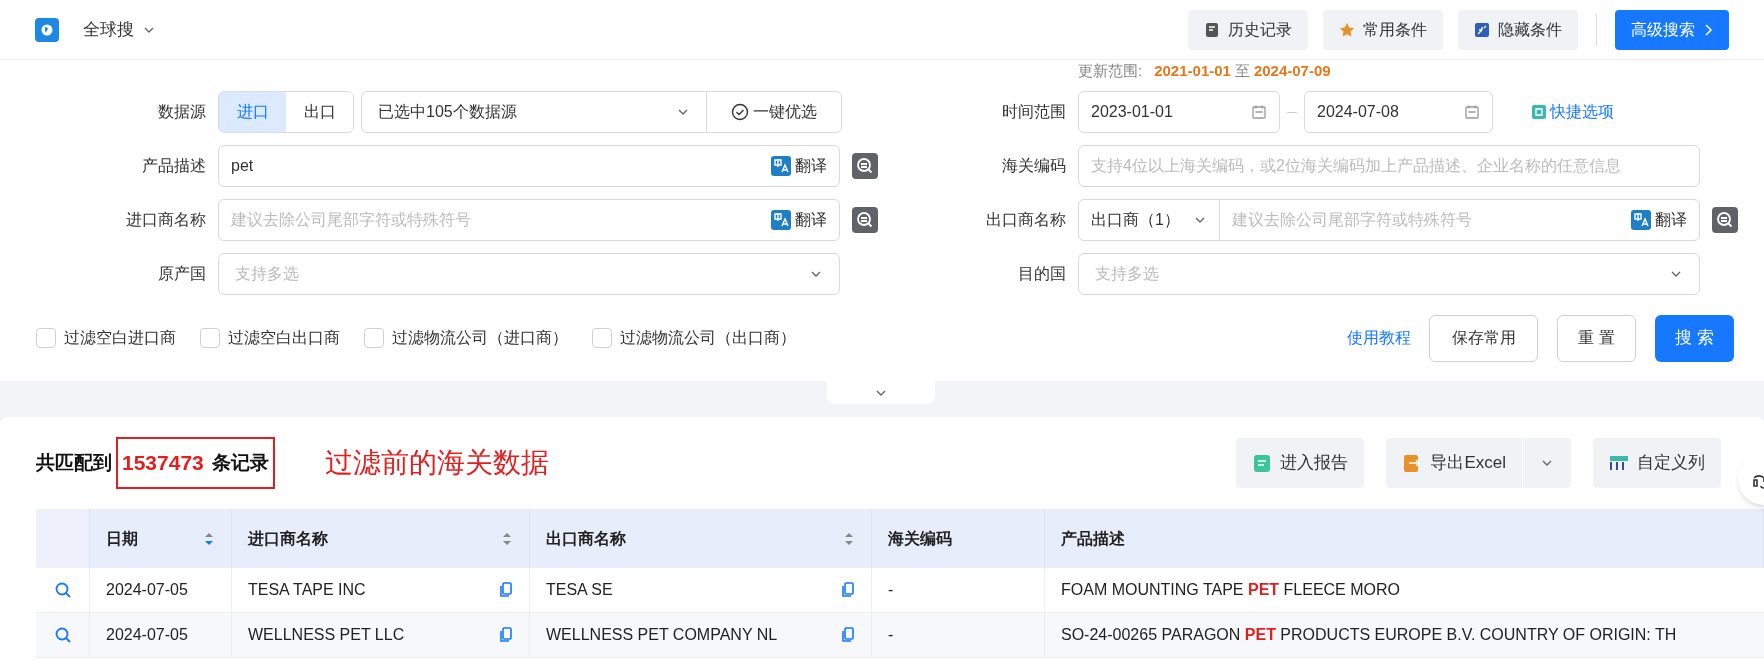 The width and height of the screenshot is (1764, 660). What do you see at coordinates (1657, 463) in the screenshot?
I see `custom-columns-button: 自定义列` at bounding box center [1657, 463].